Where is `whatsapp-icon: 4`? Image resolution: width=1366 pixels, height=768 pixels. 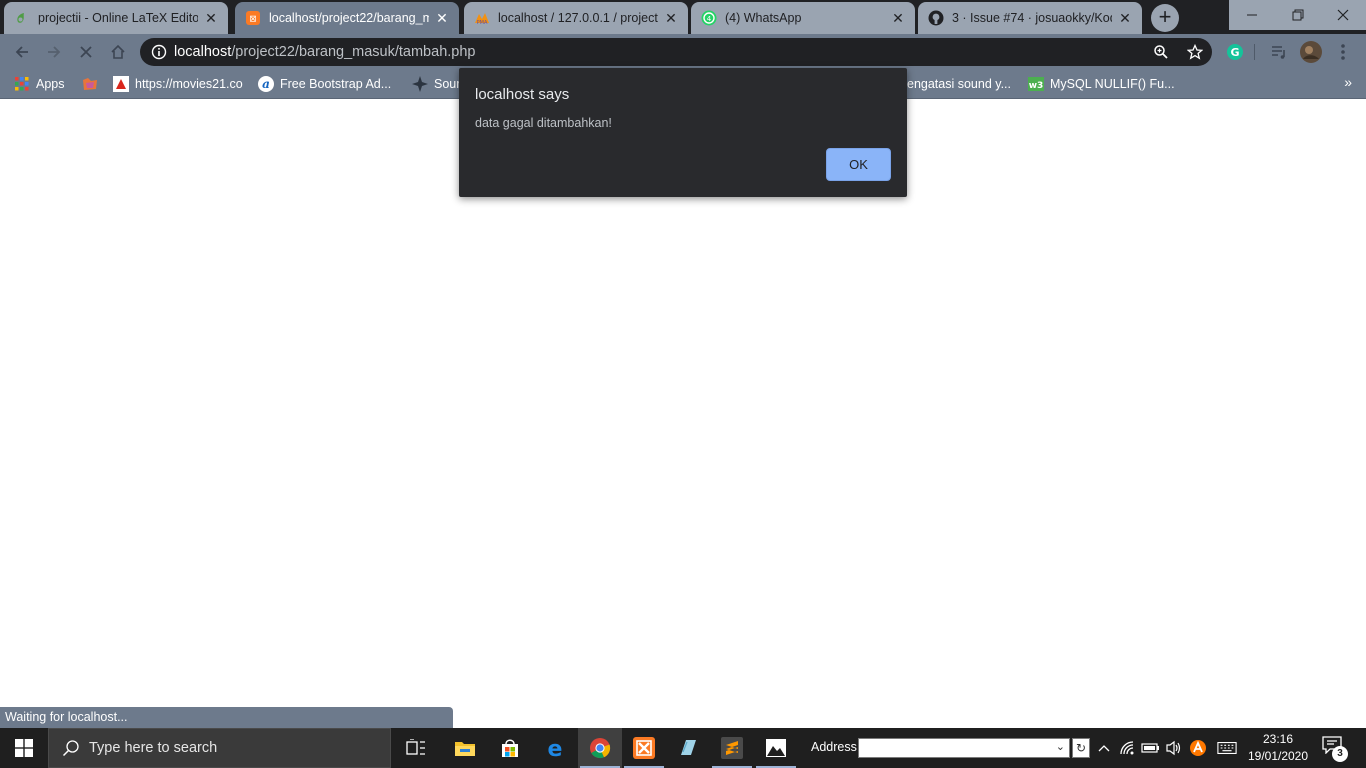
whatsapp-icon: 4 is located at coordinates (709, 18).